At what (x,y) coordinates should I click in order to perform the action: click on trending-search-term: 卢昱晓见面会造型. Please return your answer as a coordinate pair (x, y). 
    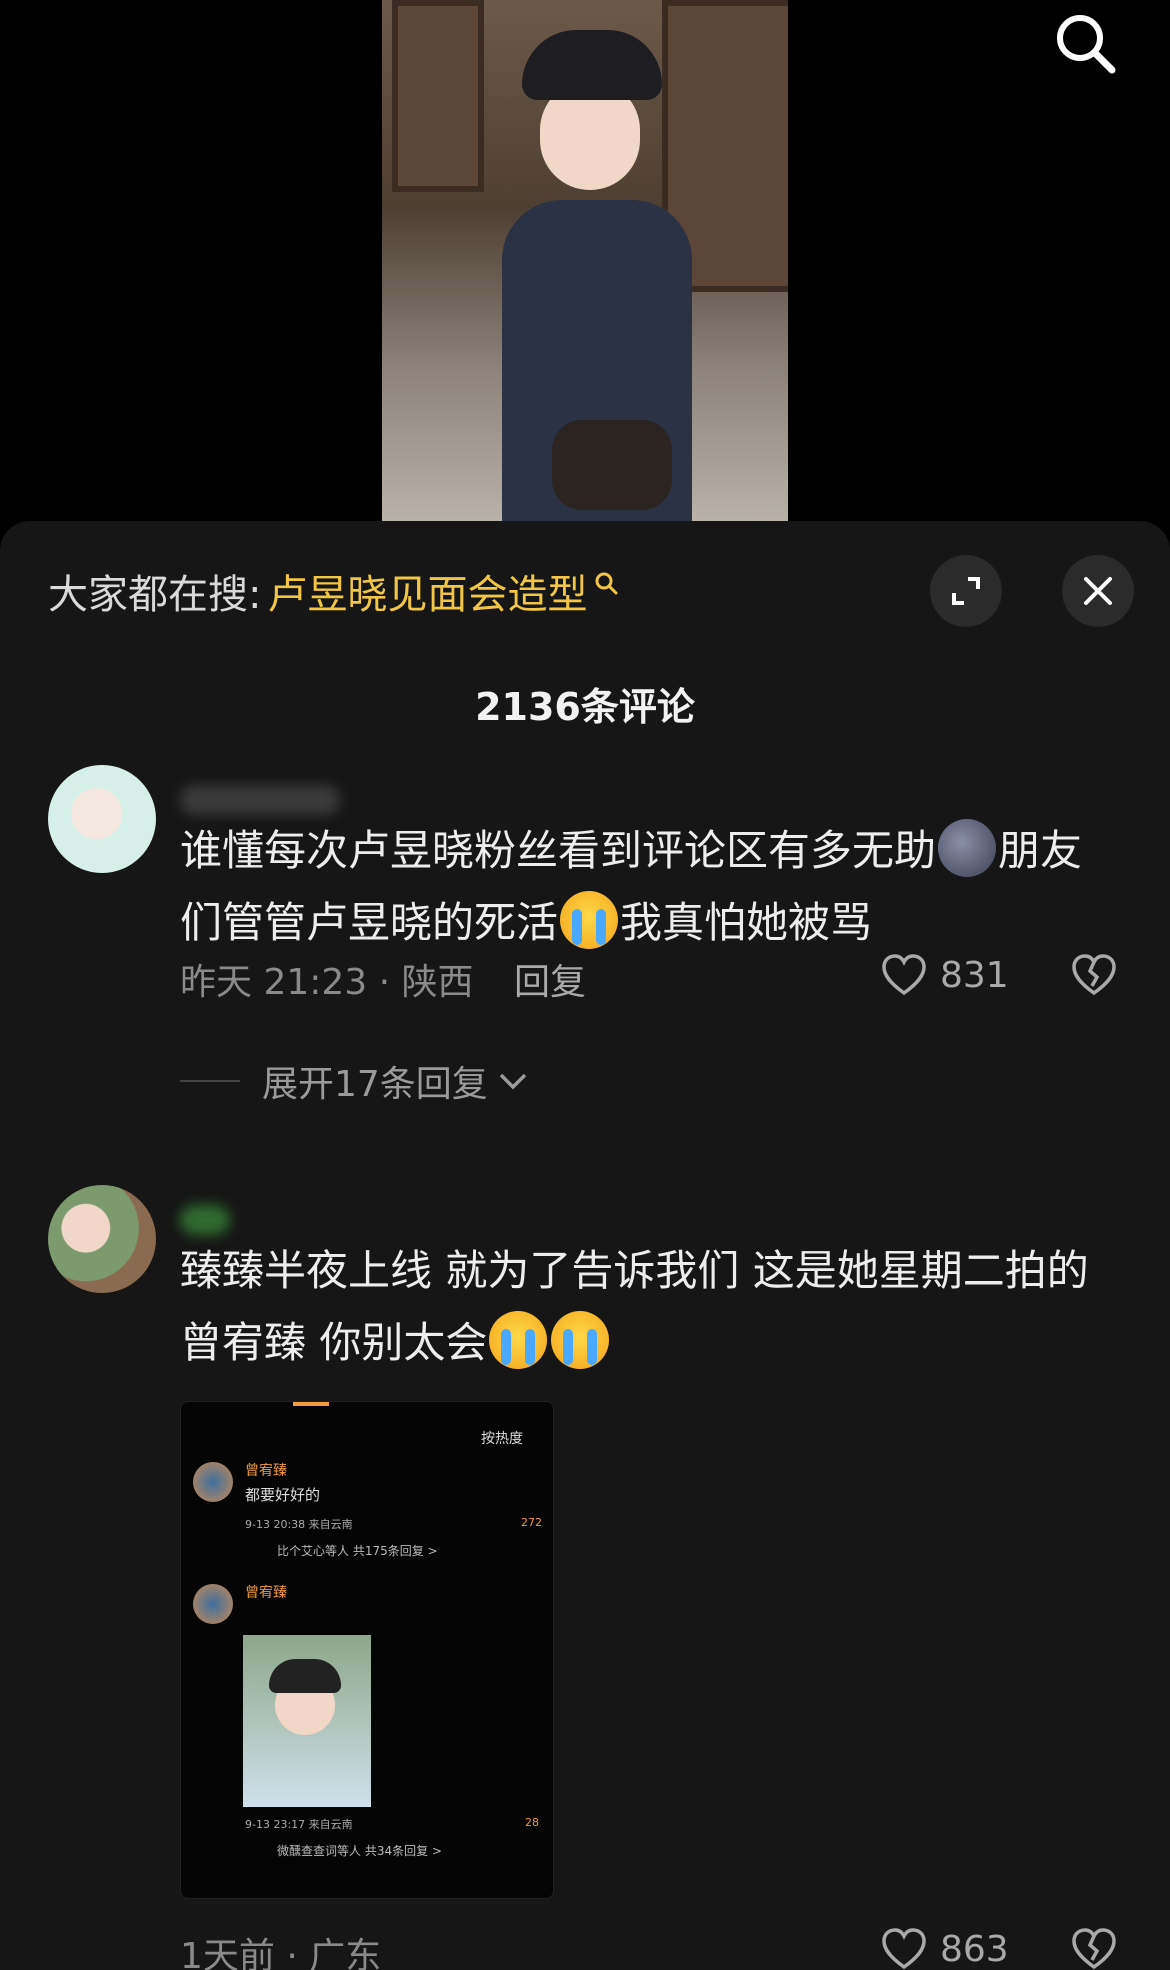
    Looking at the image, I should click on (427, 591).